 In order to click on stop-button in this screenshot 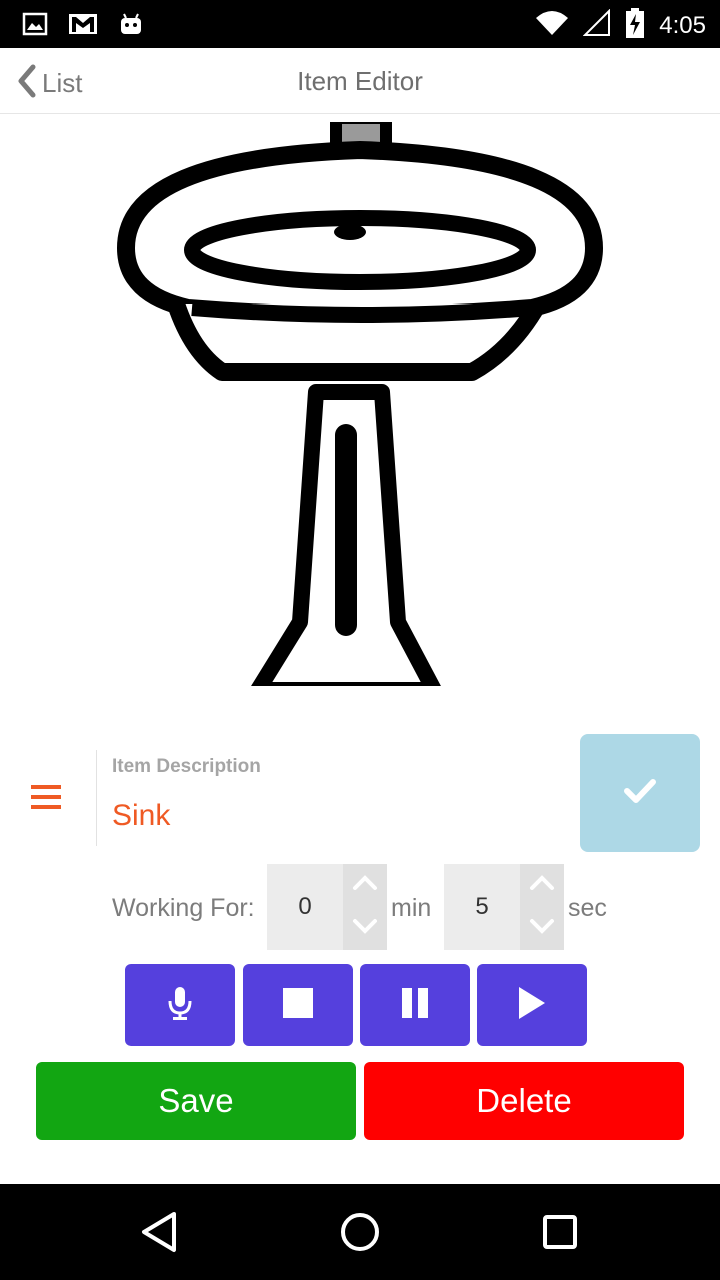, I will do `click(298, 1005)`.